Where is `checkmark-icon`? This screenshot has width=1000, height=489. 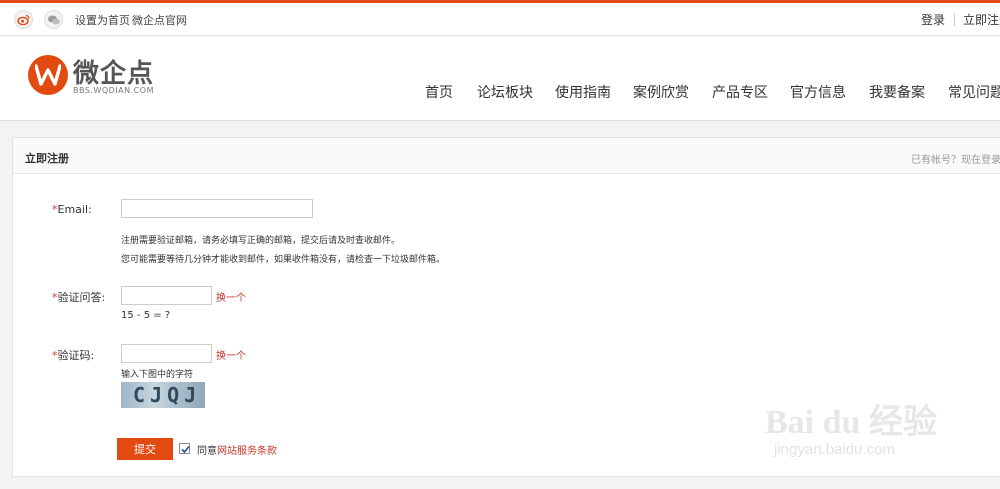 checkmark-icon is located at coordinates (185, 449).